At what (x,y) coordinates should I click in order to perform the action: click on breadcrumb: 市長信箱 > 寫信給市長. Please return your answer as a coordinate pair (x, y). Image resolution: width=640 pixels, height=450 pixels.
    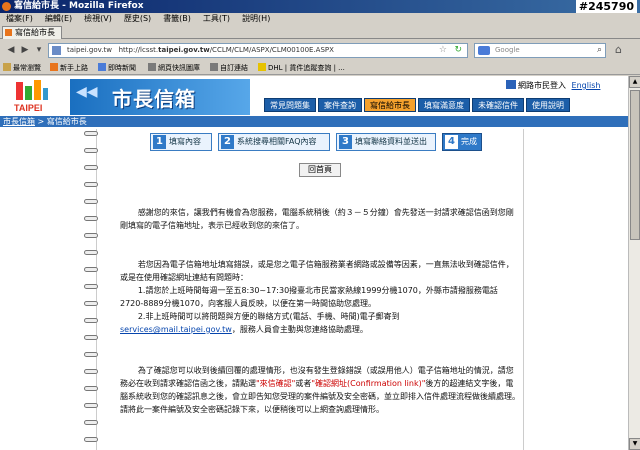
    Looking at the image, I should click on (314, 121).